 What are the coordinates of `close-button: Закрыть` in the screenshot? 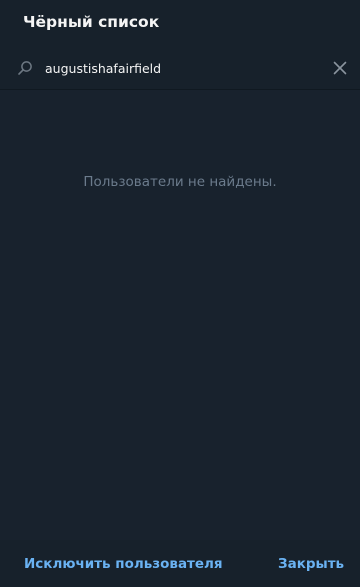 It's located at (311, 564).